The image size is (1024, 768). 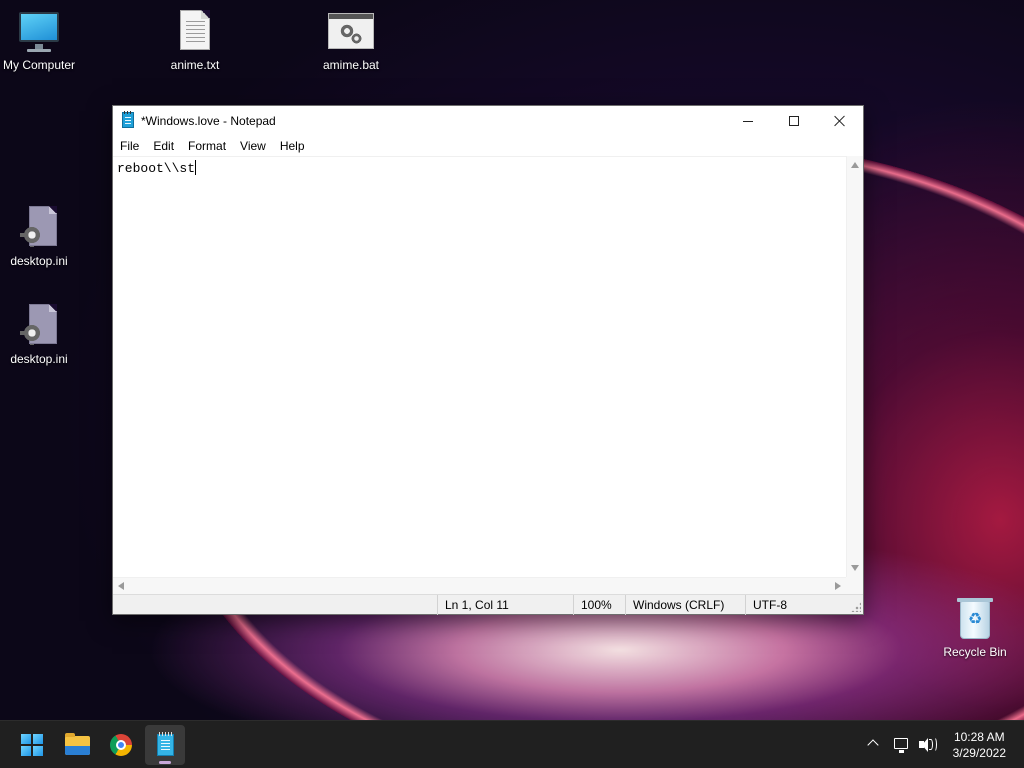 I want to click on monitor-icon, so click(x=39, y=32).